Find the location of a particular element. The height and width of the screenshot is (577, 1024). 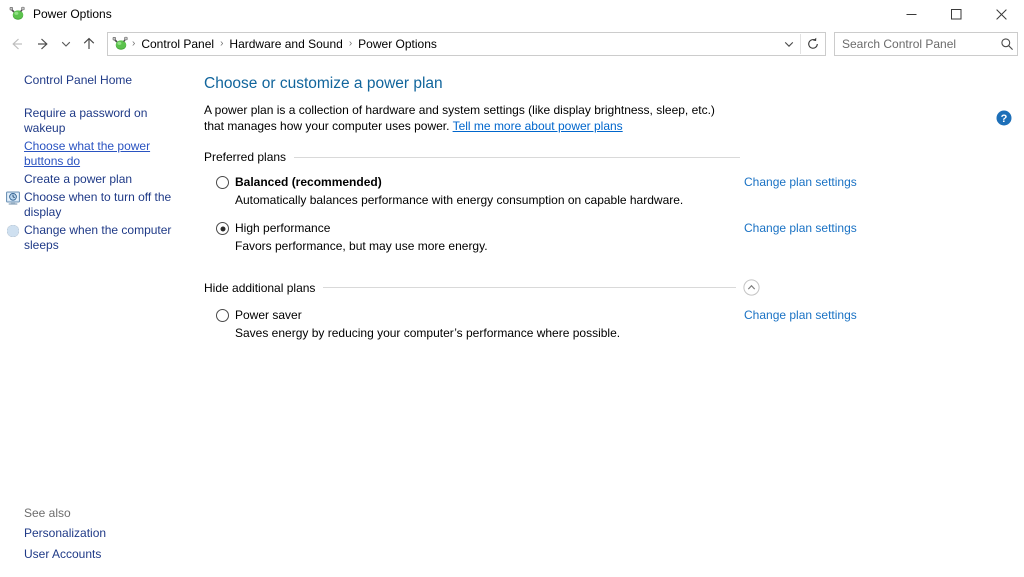

see-also-link-personalization: Personalization is located at coordinates (112, 533).